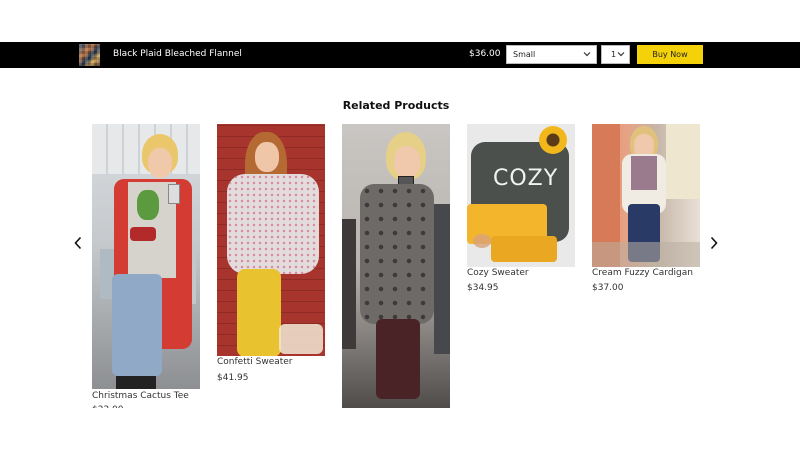  Describe the element at coordinates (89, 55) in the screenshot. I see `product-thumbnail` at that location.